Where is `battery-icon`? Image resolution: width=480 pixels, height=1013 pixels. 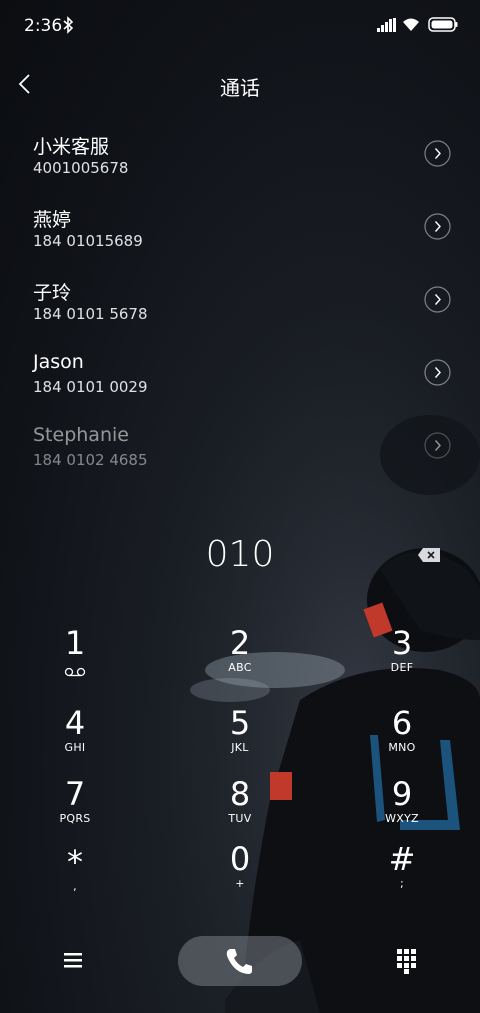
battery-icon is located at coordinates (443, 24).